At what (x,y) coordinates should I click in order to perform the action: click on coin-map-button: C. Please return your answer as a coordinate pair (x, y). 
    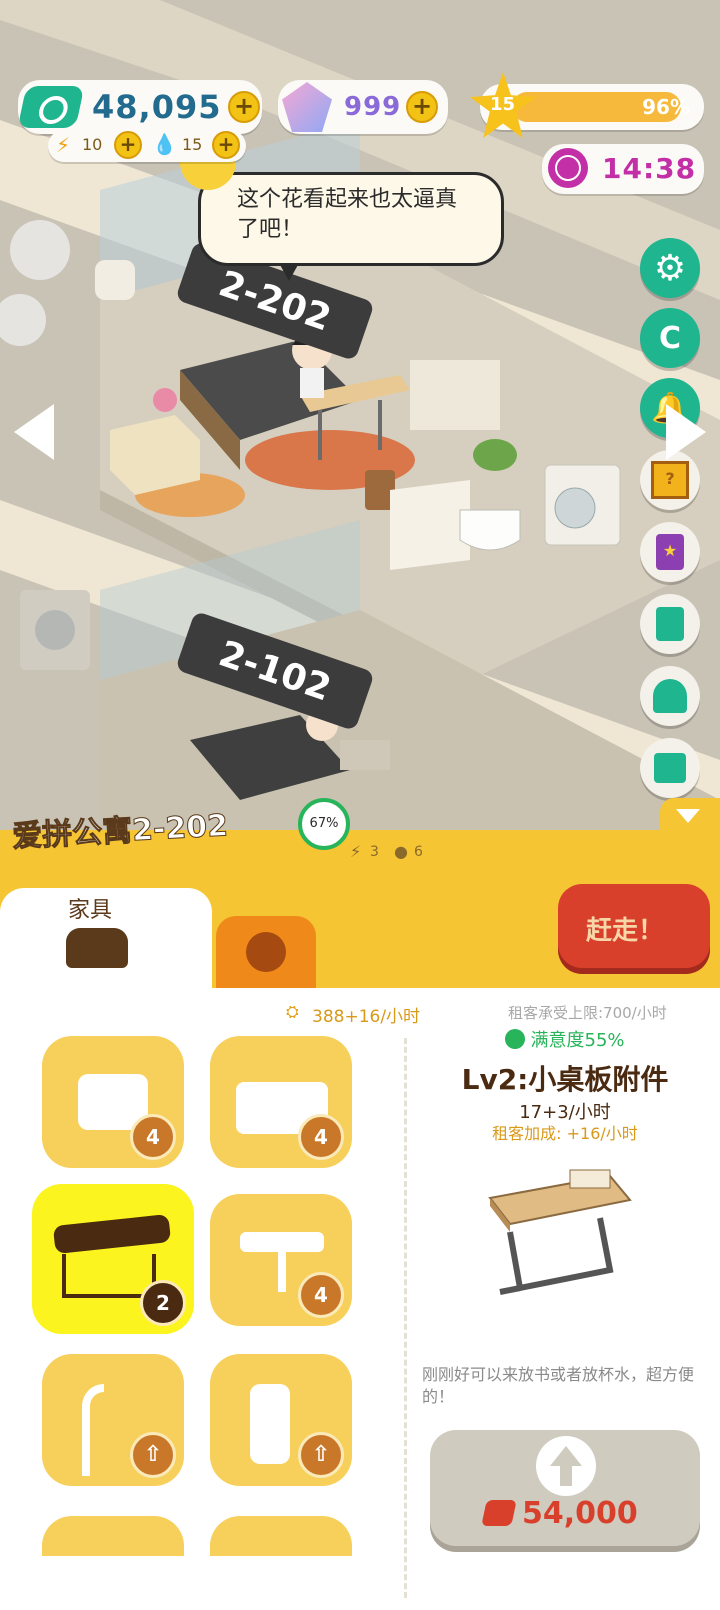
    Looking at the image, I should click on (670, 338).